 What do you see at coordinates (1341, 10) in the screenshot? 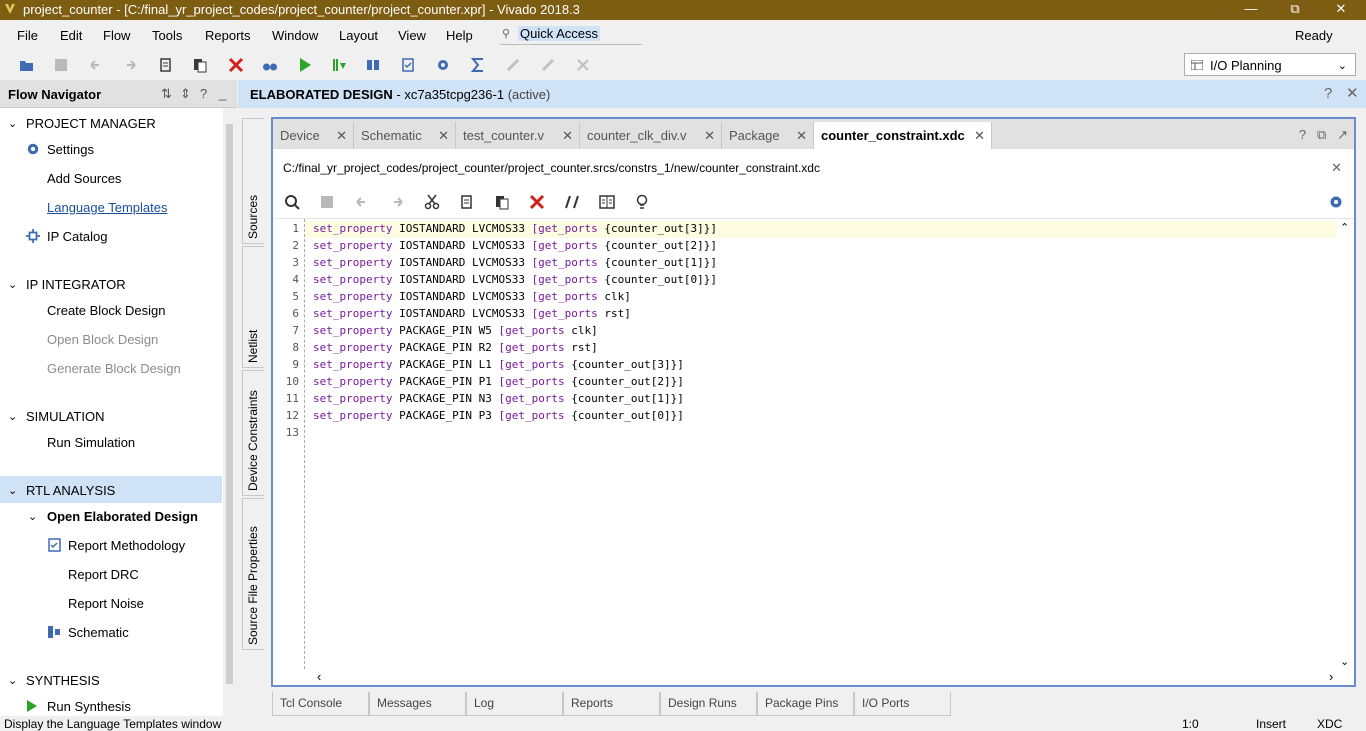
I see `close-button: ✕` at bounding box center [1341, 10].